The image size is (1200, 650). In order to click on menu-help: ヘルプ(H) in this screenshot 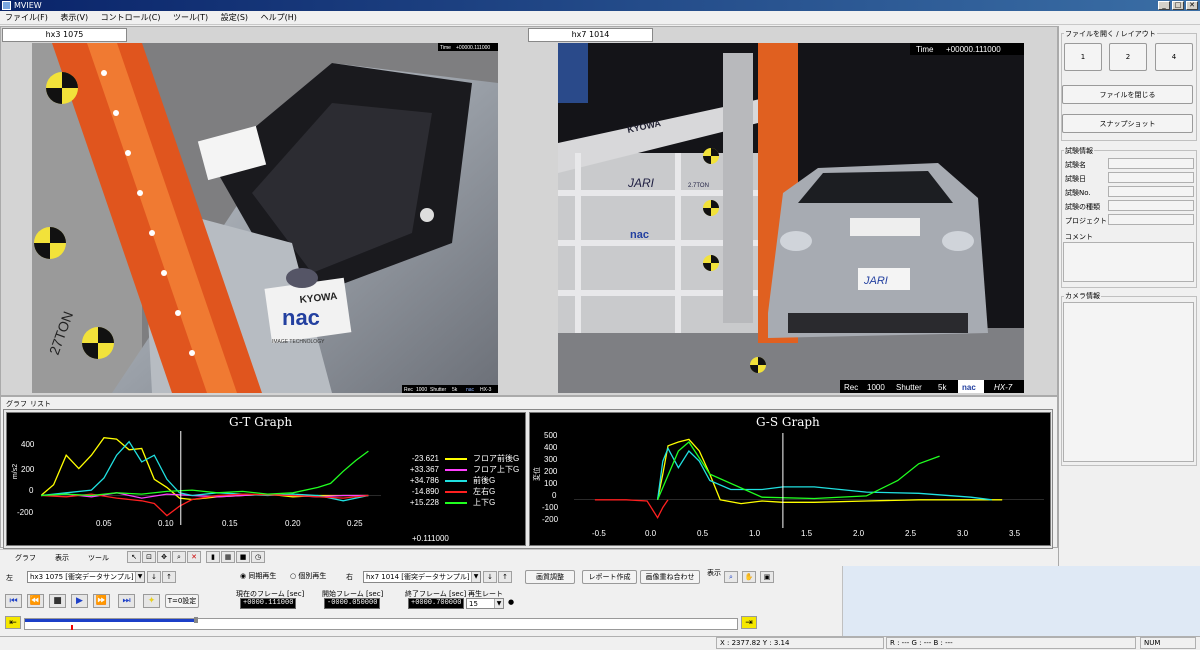, I will do `click(279, 18)`.